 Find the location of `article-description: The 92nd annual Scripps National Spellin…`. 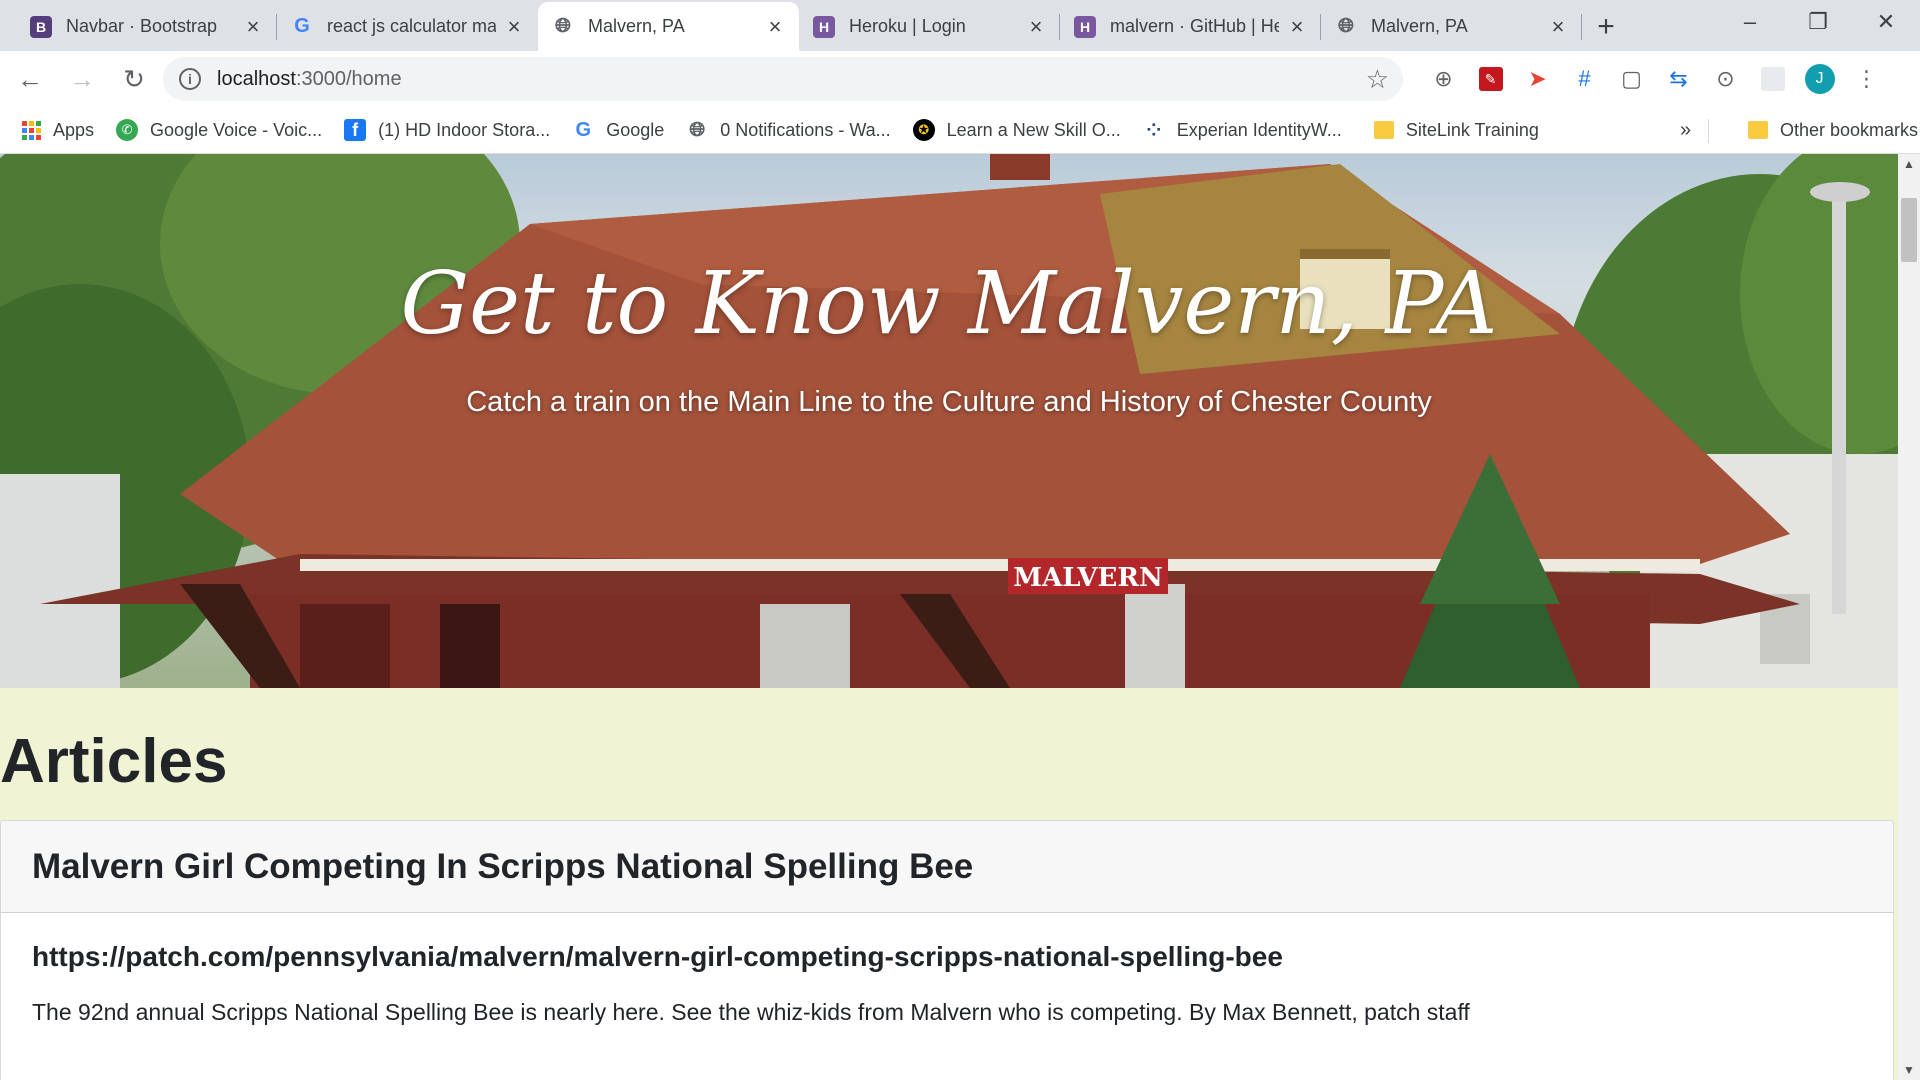

article-description: The 92nd annual Scripps National Spellin… is located at coordinates (751, 1012).